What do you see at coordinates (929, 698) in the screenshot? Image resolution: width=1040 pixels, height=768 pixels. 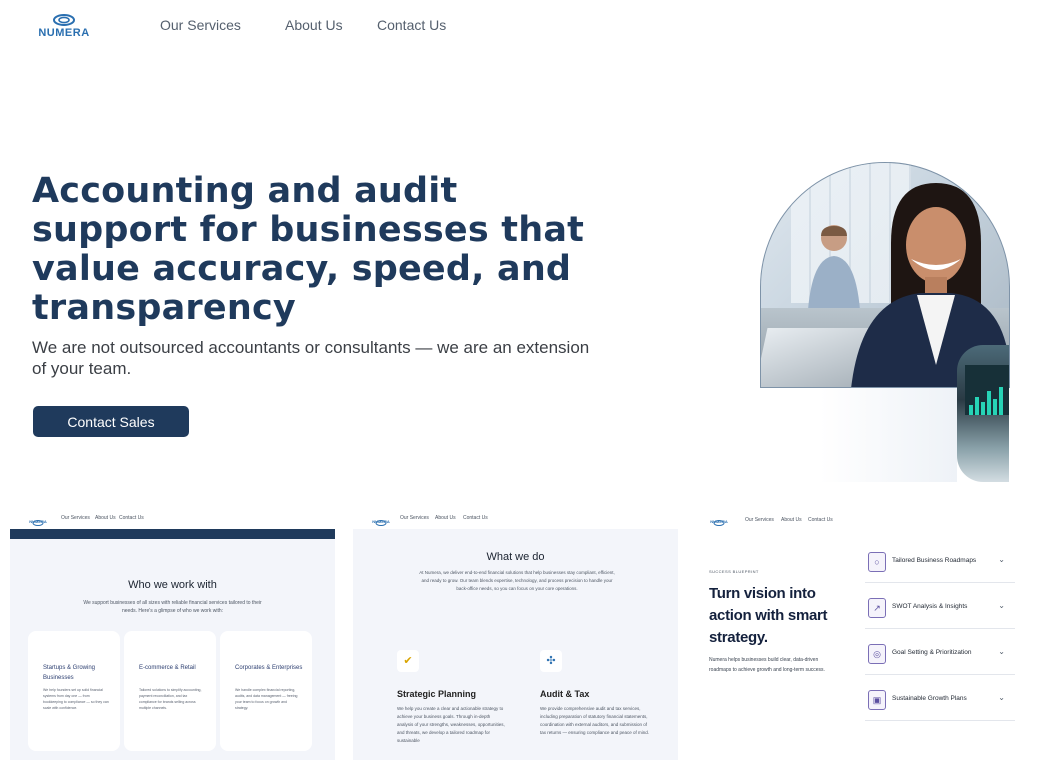 I see `accordion-item-label: Sustainable Growth Plans` at bounding box center [929, 698].